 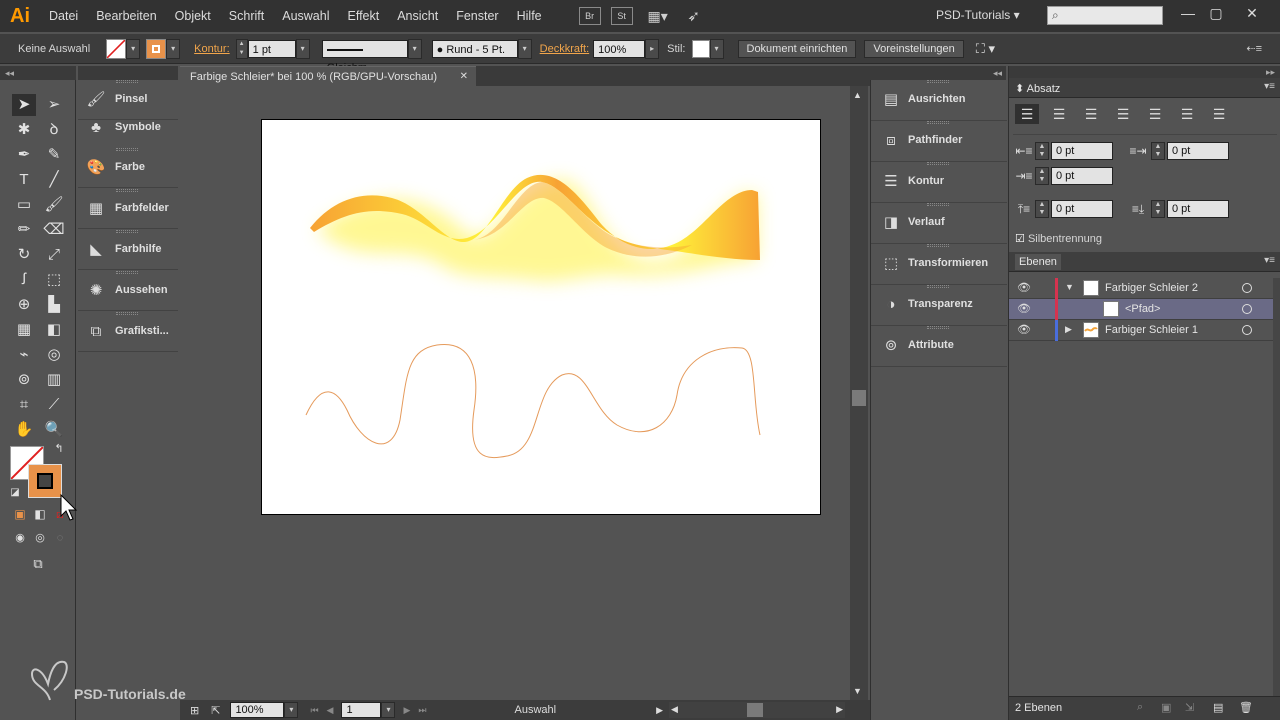 I want to click on layers-panel-header: Ebenen ▾≡, so click(x=1144, y=262).